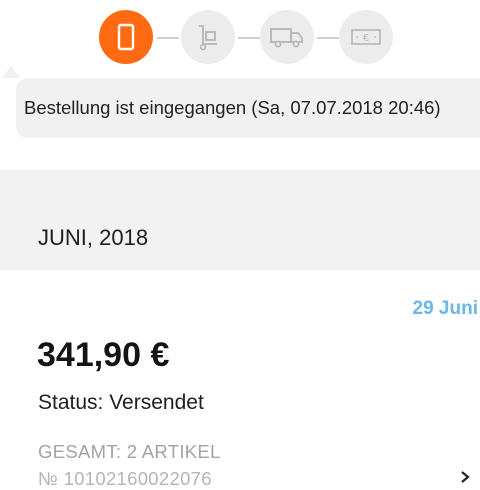 This screenshot has width=480, height=490. Describe the element at coordinates (240, 35) in the screenshot. I see `order-progress-stepper: €` at that location.